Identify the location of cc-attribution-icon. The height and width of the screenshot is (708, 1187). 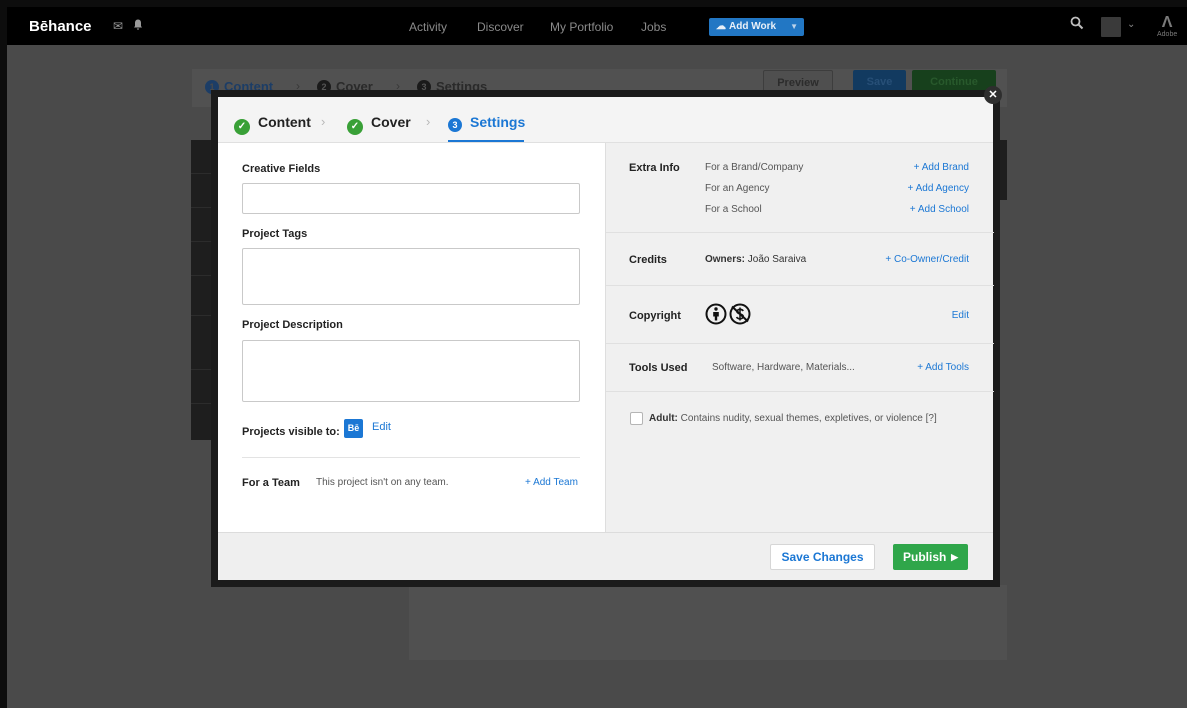
(716, 314).